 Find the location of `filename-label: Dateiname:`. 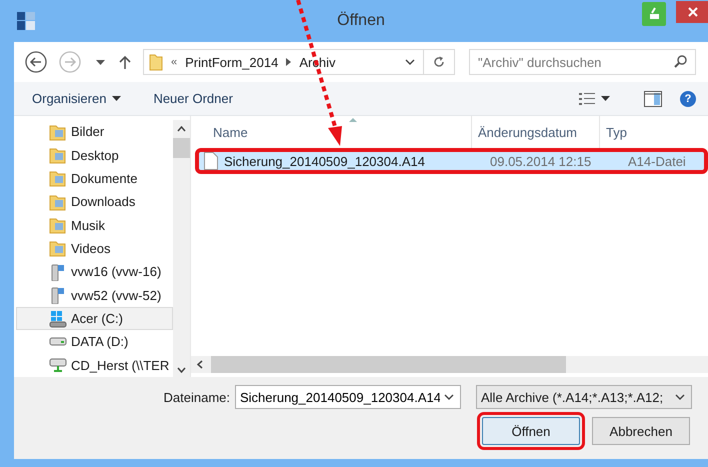

filename-label: Dateiname: is located at coordinates (197, 397).